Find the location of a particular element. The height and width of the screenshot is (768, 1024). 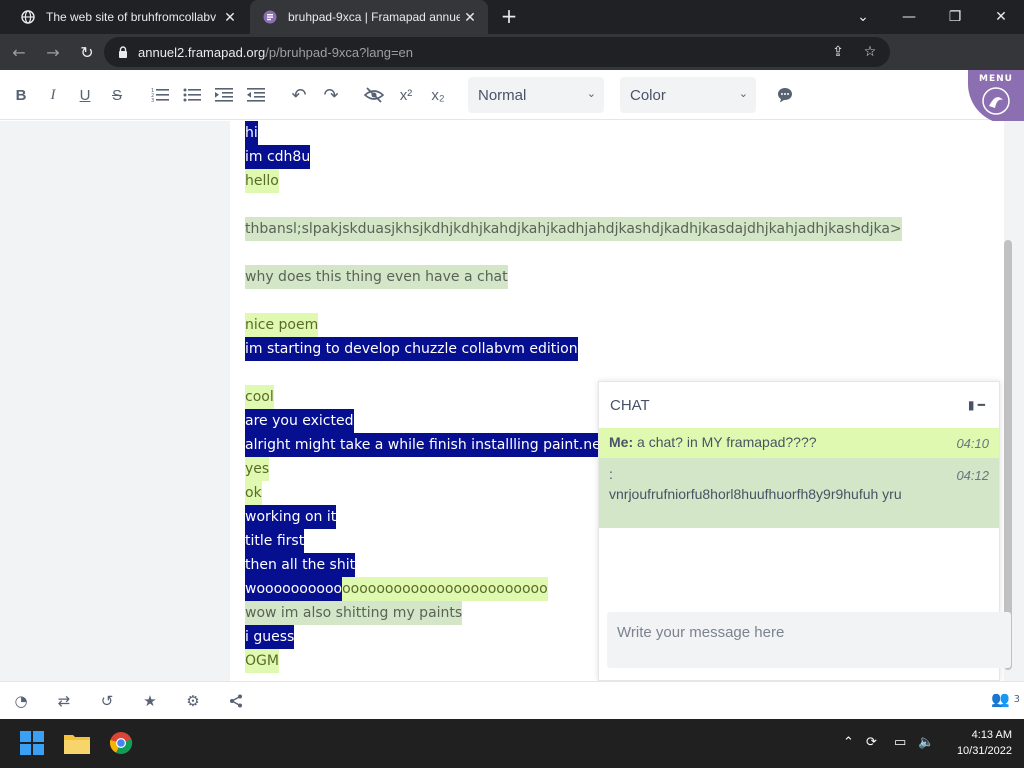

chrome-icon is located at coordinates (121, 743).